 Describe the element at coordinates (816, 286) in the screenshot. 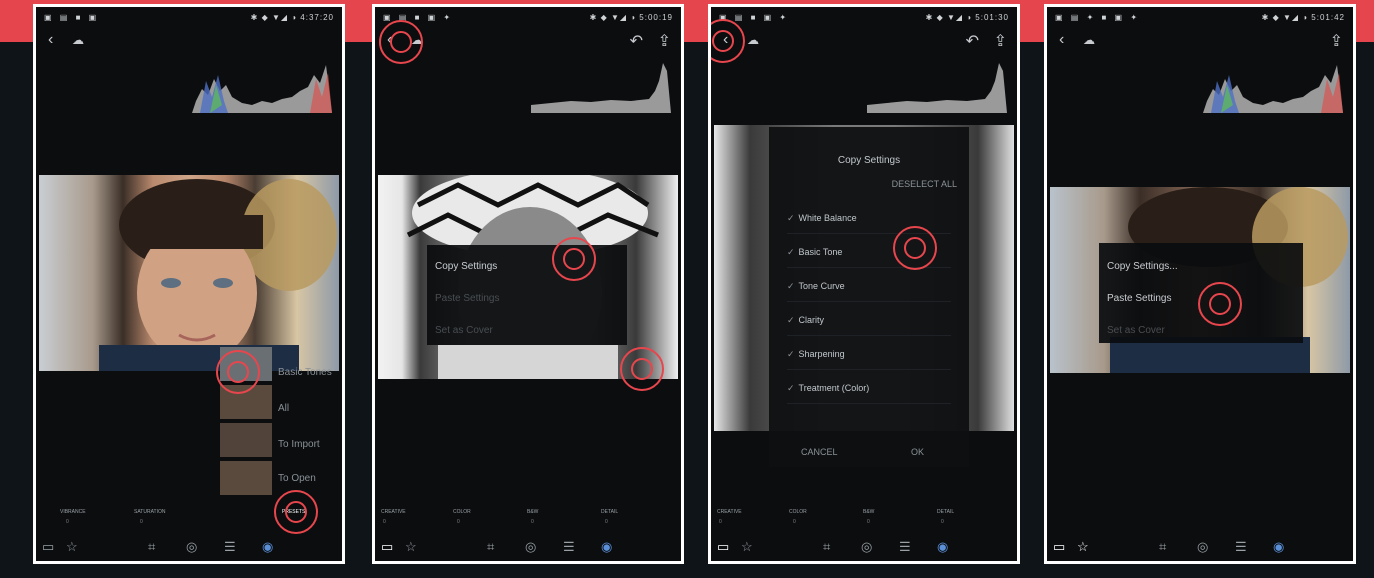

I see `option-tone-curve: ✓ Tone Curve` at that location.